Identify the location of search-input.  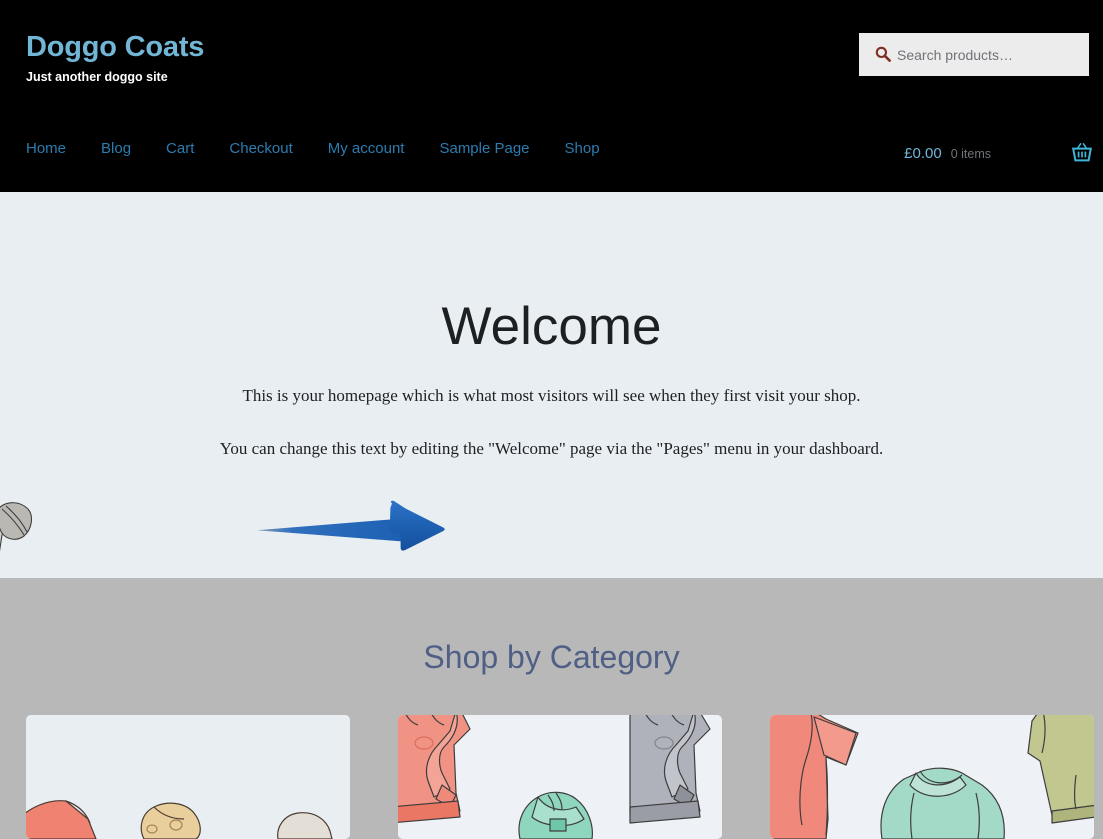
(988, 54).